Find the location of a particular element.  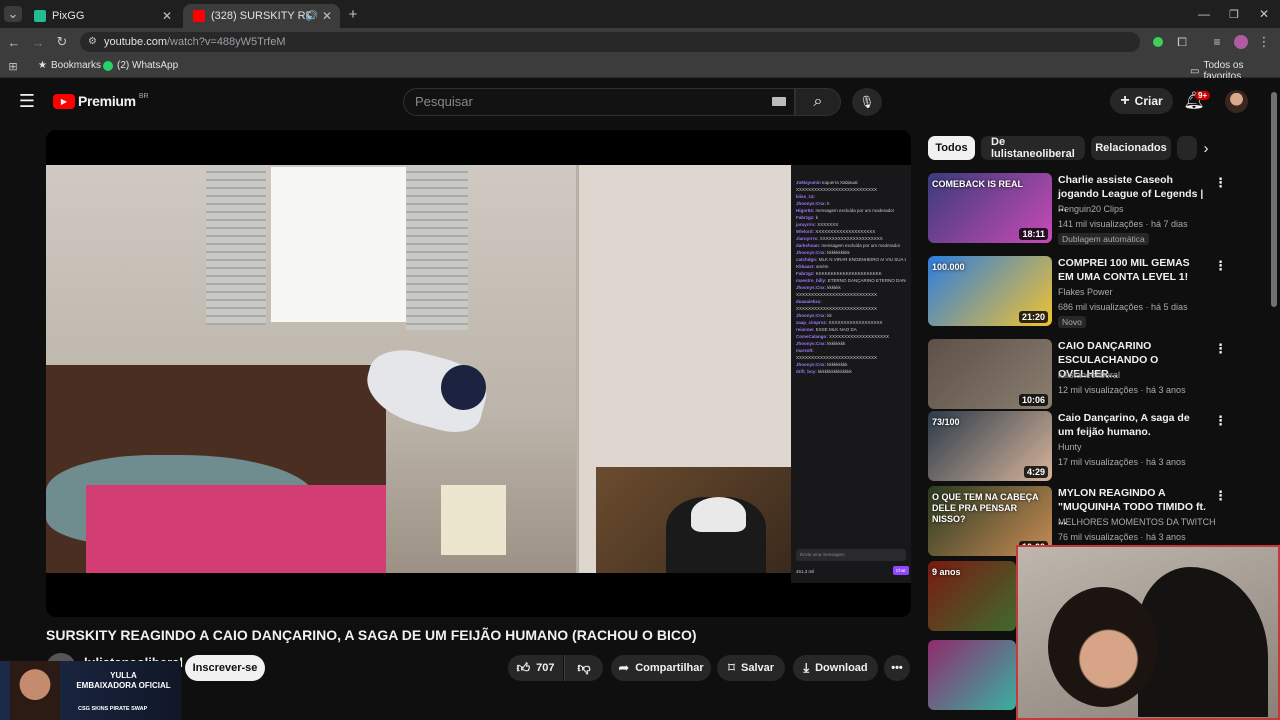

profile-avatar-icon is located at coordinates (1241, 42).